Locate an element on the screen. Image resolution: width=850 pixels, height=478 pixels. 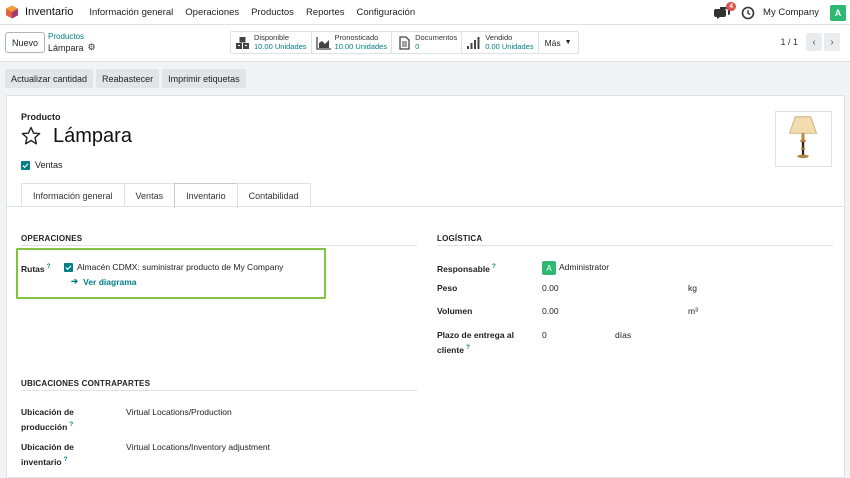
pager-counter: 1 / 1 is located at coordinates (789, 42).